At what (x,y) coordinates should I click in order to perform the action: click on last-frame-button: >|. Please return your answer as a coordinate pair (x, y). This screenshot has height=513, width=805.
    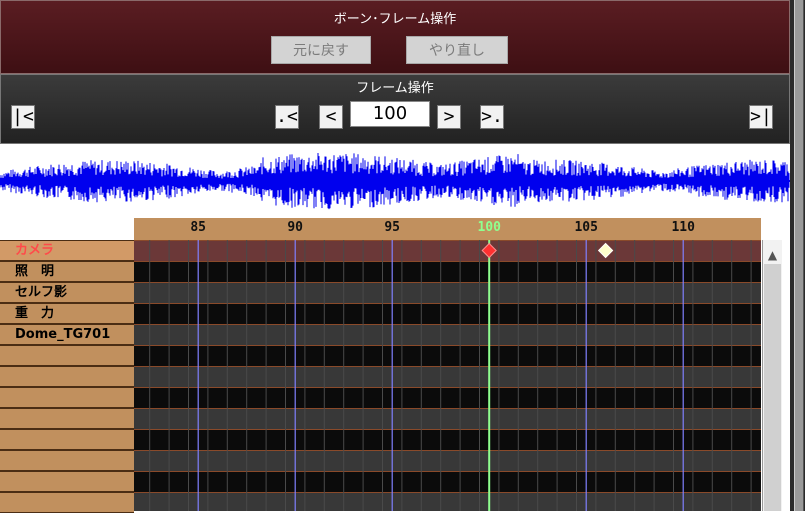
    Looking at the image, I should click on (761, 117).